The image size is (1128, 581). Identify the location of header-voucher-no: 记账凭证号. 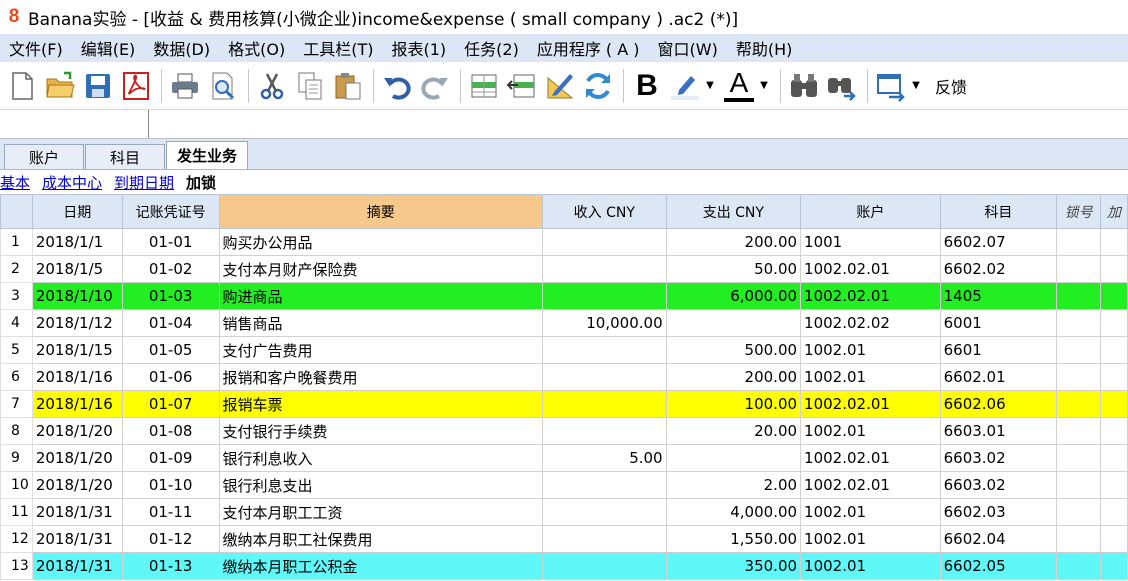
(170, 211).